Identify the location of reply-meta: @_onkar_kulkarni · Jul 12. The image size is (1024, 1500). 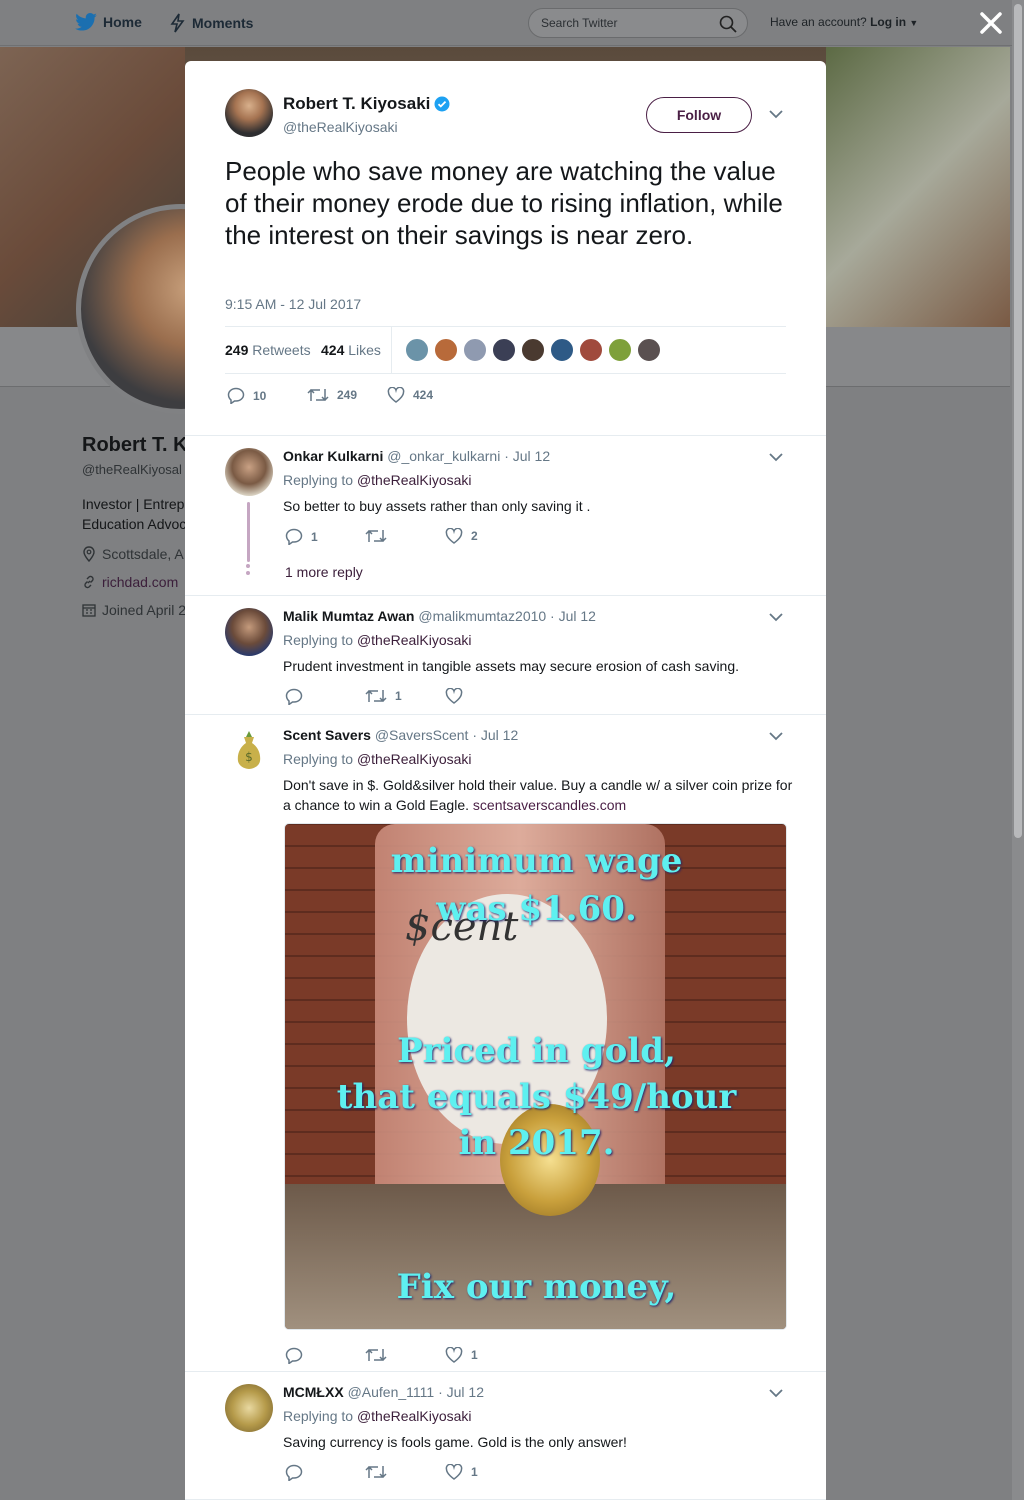
(468, 456).